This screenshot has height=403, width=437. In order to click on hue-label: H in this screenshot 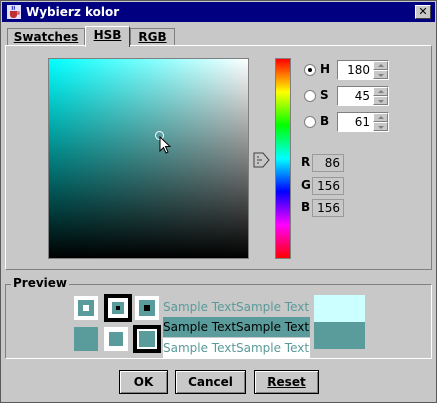, I will do `click(325, 69)`.